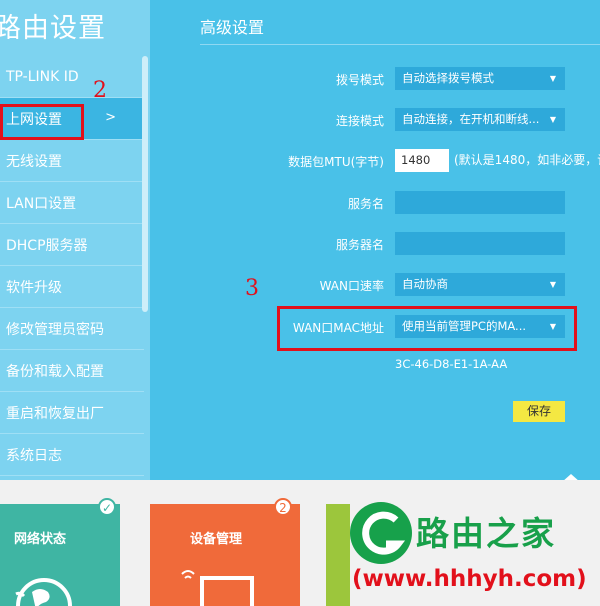 The width and height of the screenshot is (600, 606). I want to click on sidebar-title: 路由设置, so click(53, 28).